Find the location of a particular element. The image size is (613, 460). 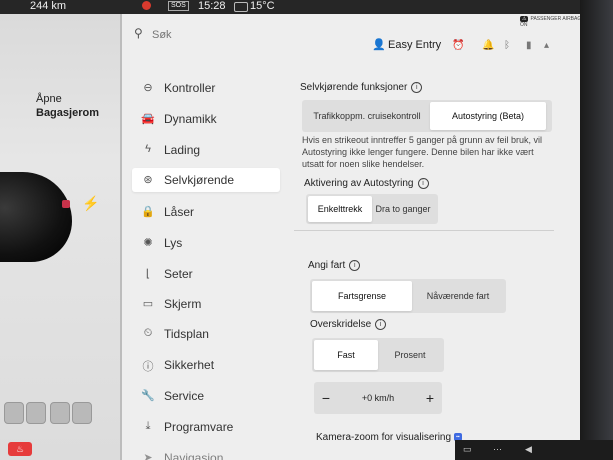

option-current-speed: Nåværende fart is located at coordinates (458, 296).